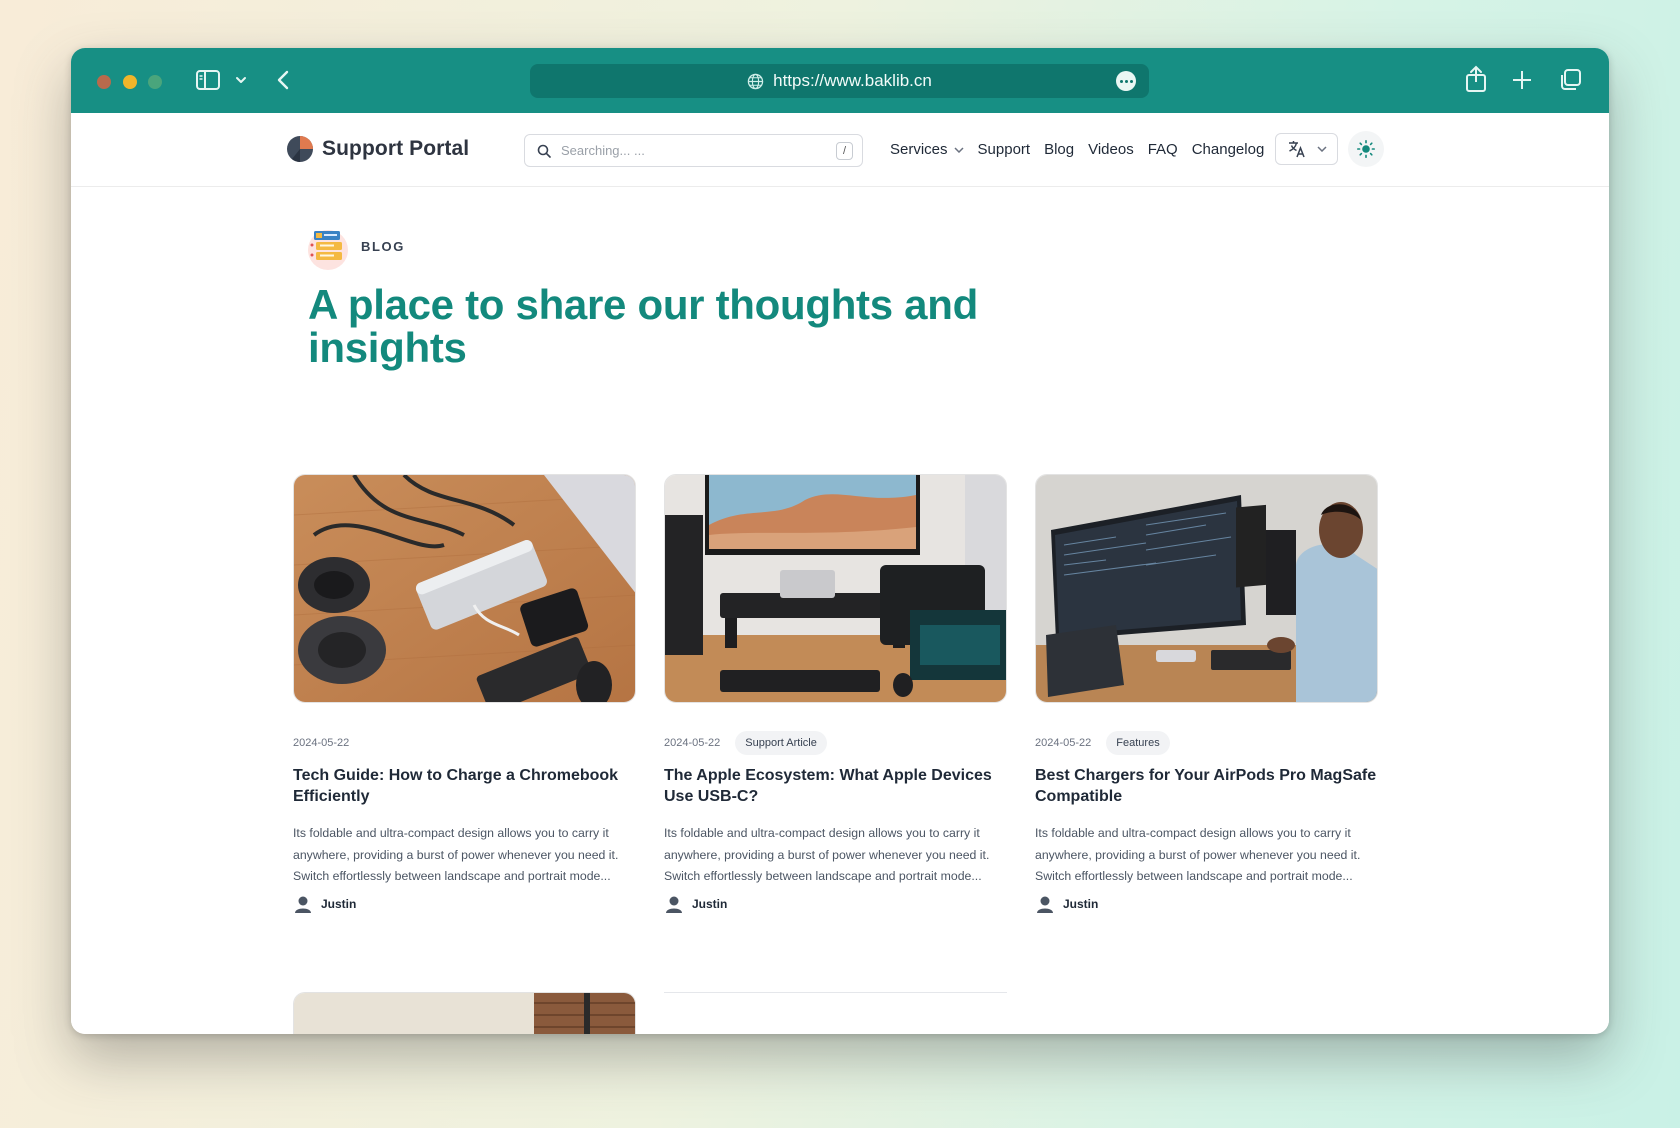 The image size is (1680, 1128). I want to click on blog-card-partial, so click(464, 1013).